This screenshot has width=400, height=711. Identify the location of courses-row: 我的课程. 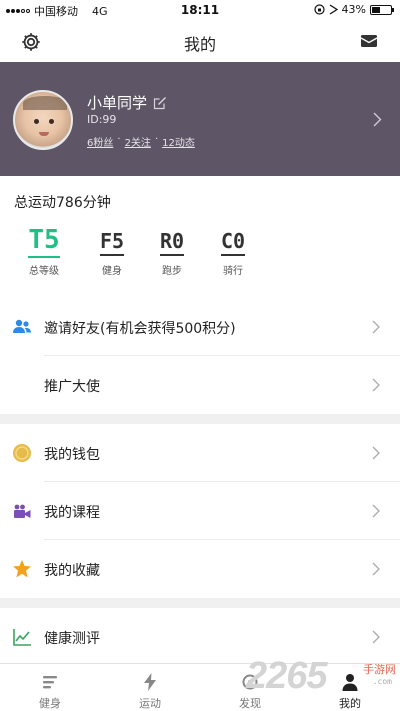
(200, 511).